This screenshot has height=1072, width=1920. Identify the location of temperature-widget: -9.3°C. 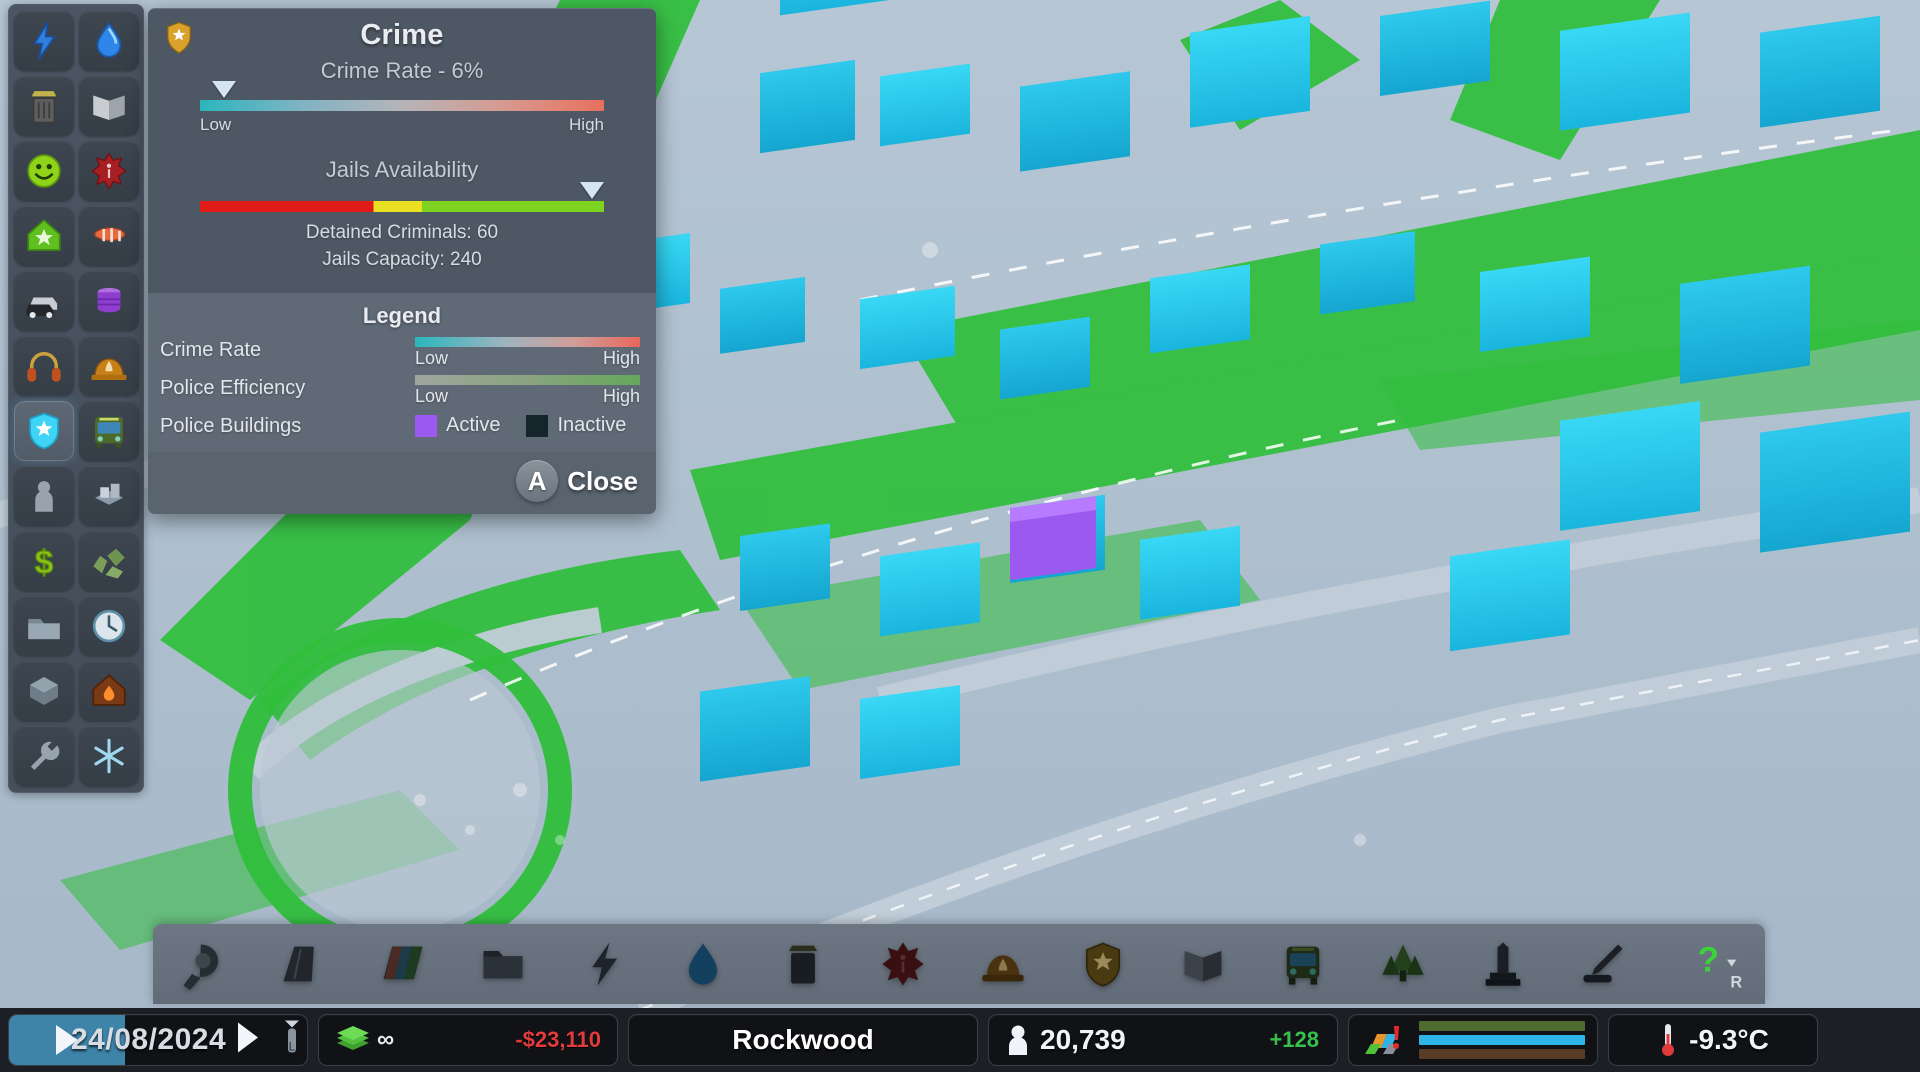
(1713, 1040).